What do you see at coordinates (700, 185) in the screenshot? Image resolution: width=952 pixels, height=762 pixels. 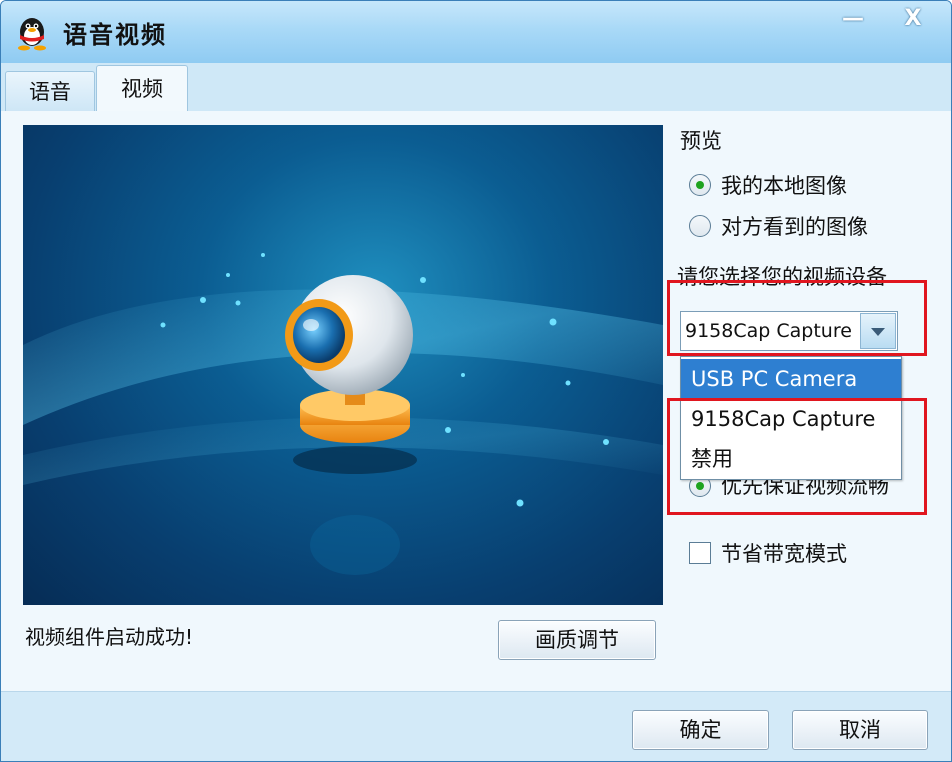 I see `radio-local-image` at bounding box center [700, 185].